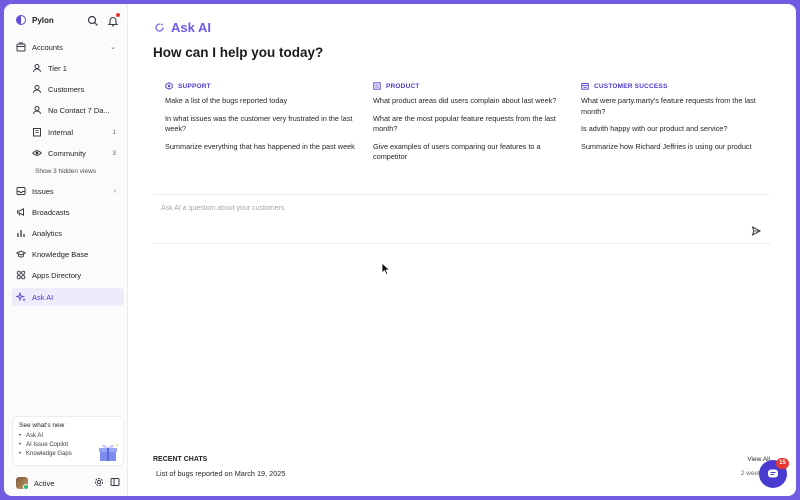 The width and height of the screenshot is (800, 500). I want to click on sidebar-item-knowledge-base: Knowledge Base, so click(68, 254).